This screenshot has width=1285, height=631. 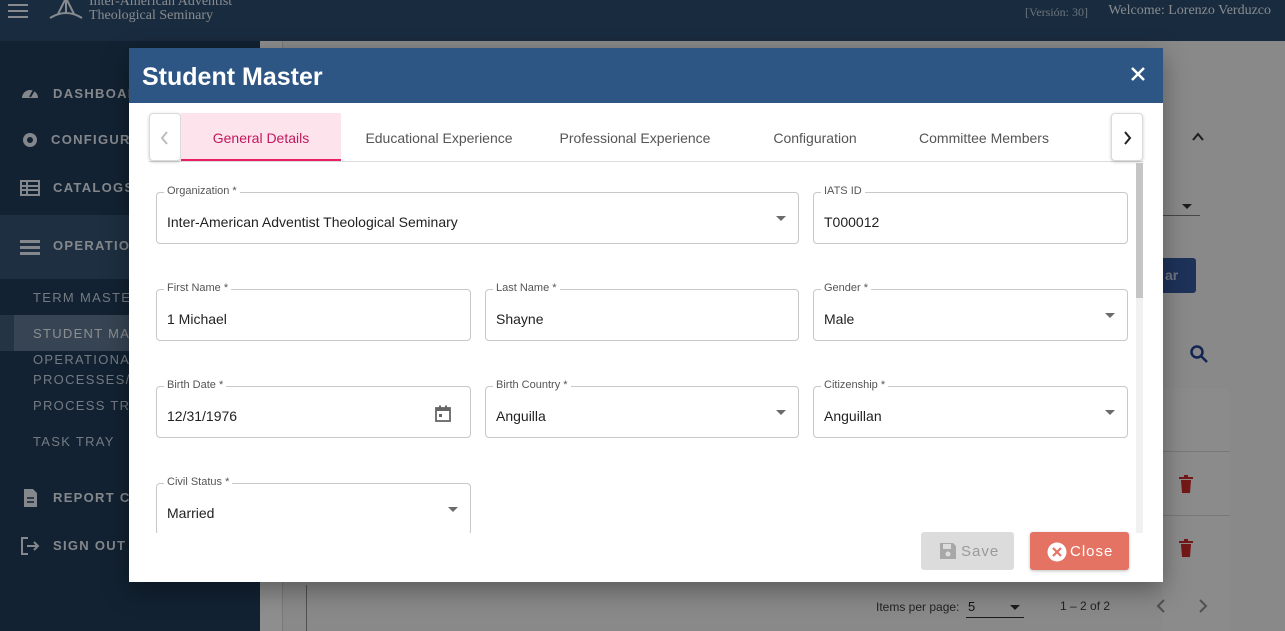 I want to click on tab-scroll-right-button, so click(x=1127, y=137).